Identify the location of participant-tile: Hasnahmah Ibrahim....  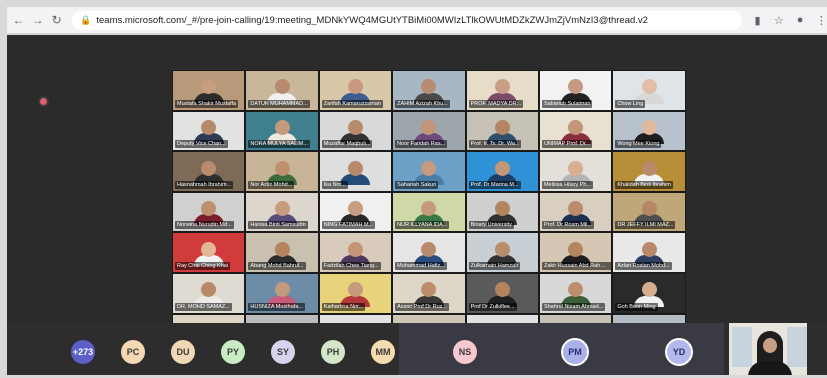
(209, 171).